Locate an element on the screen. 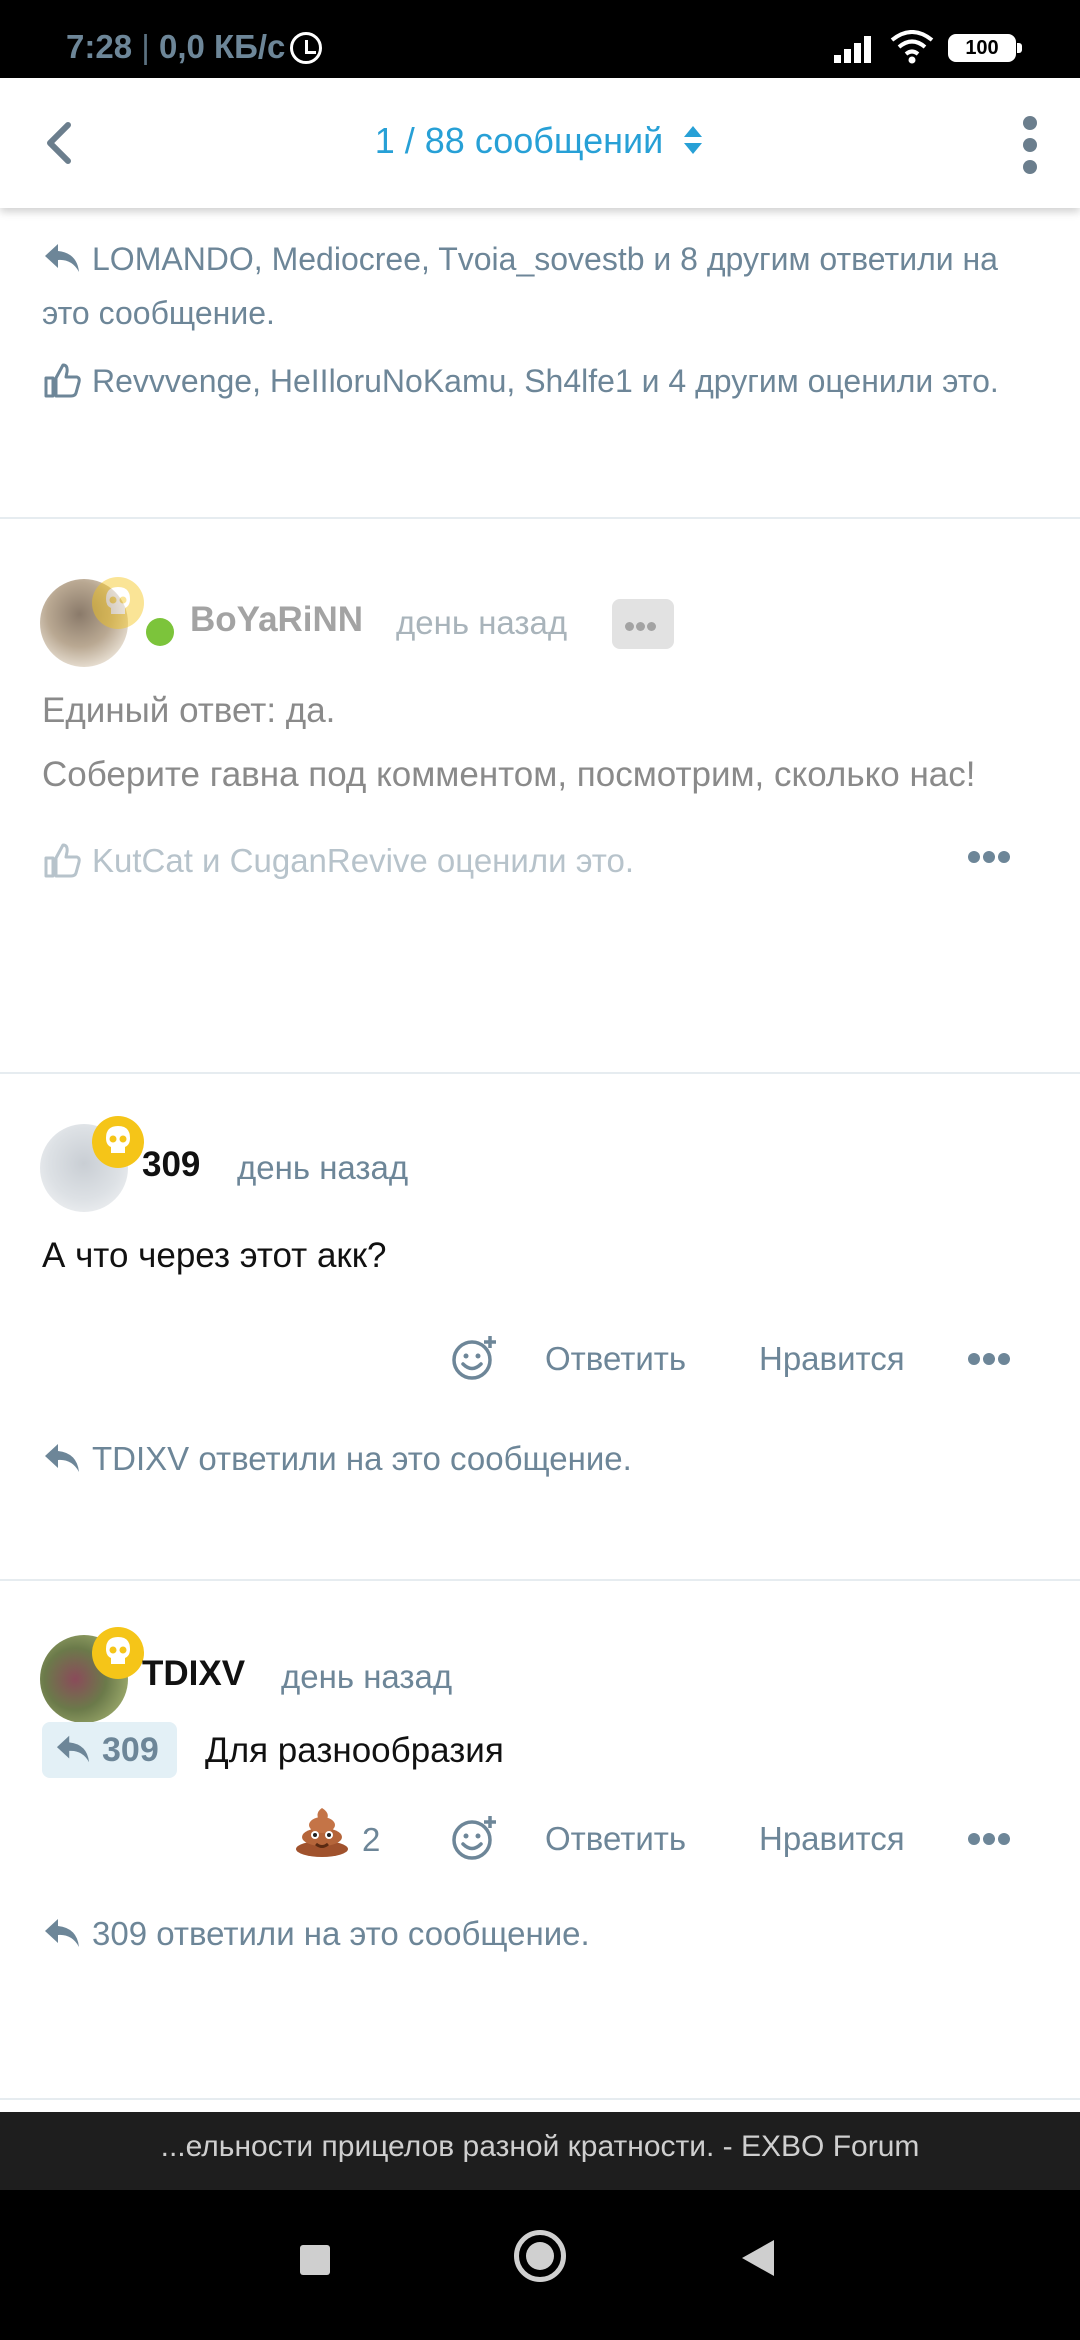  author-name: TDIXV is located at coordinates (193, 1674).